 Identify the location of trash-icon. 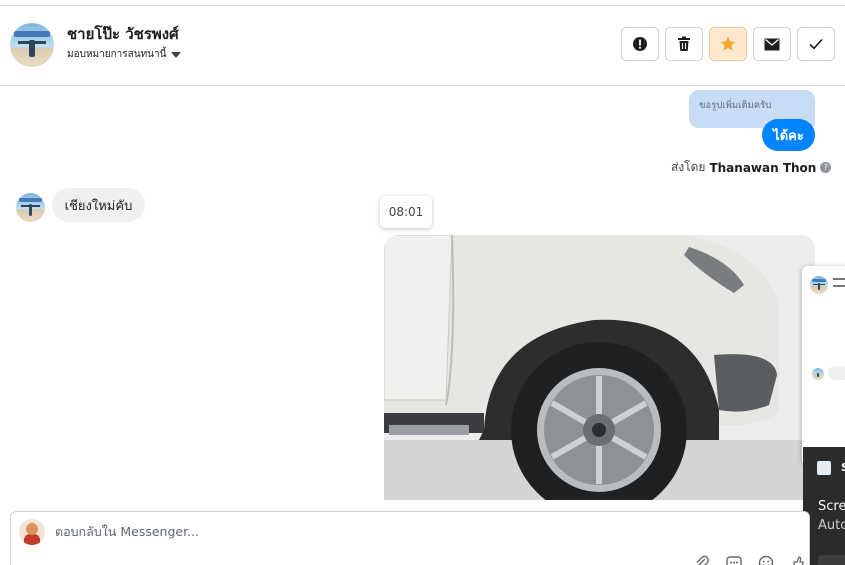
(684, 43).